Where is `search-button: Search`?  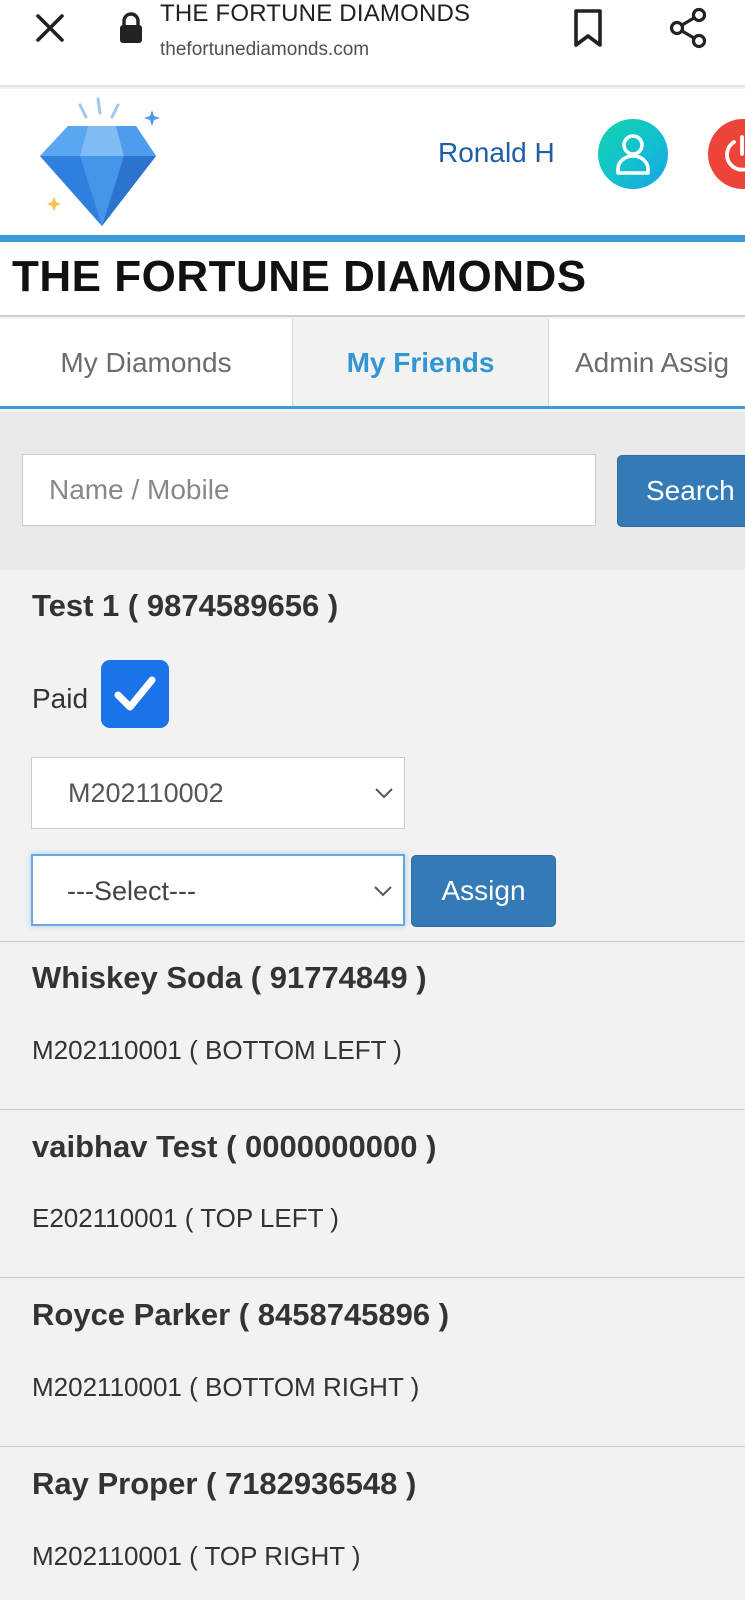 search-button: Search is located at coordinates (681, 491).